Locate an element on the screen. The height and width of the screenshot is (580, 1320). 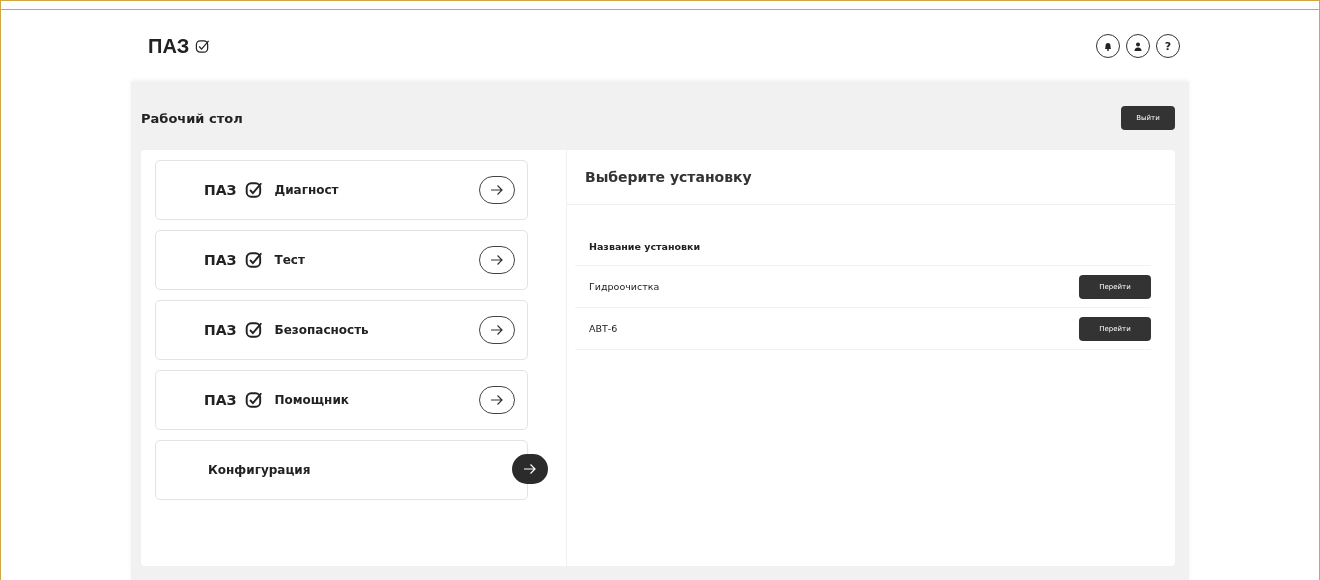
module-card: ПАЗ Безопасность is located at coordinates (341, 330).